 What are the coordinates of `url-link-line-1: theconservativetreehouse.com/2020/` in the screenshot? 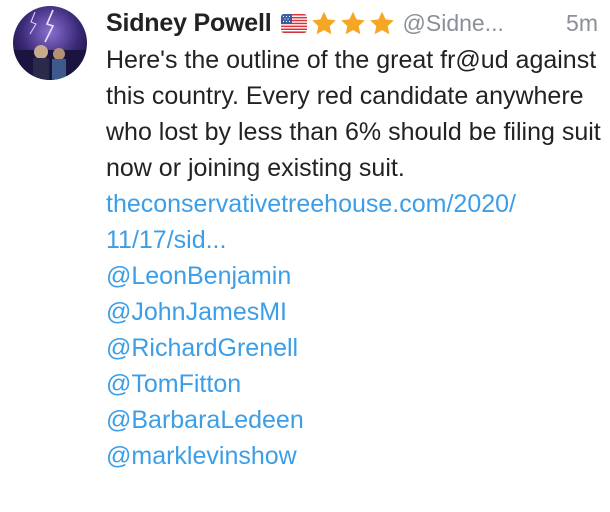 It's located at (354, 204).